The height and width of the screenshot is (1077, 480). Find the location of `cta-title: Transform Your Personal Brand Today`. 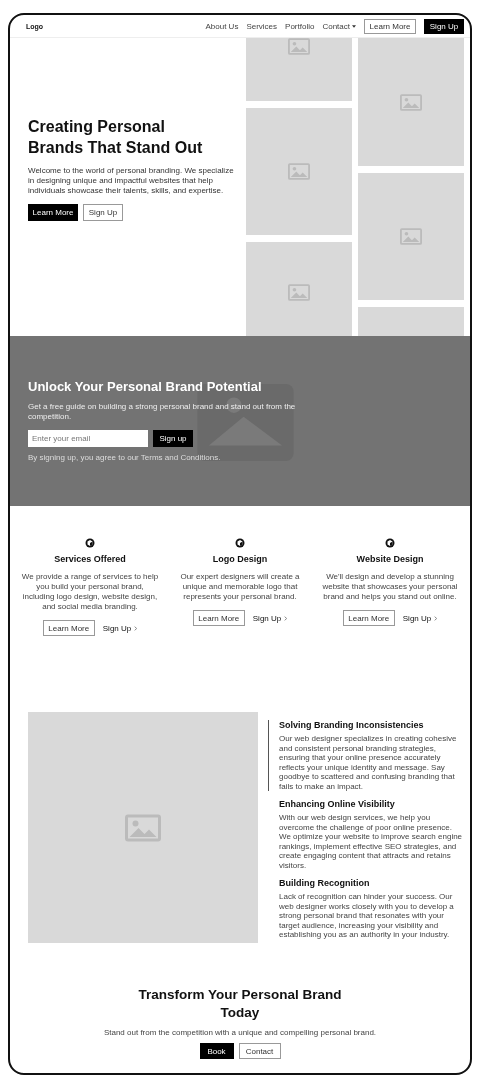

cta-title: Transform Your Personal Brand Today is located at coordinates (240, 1004).